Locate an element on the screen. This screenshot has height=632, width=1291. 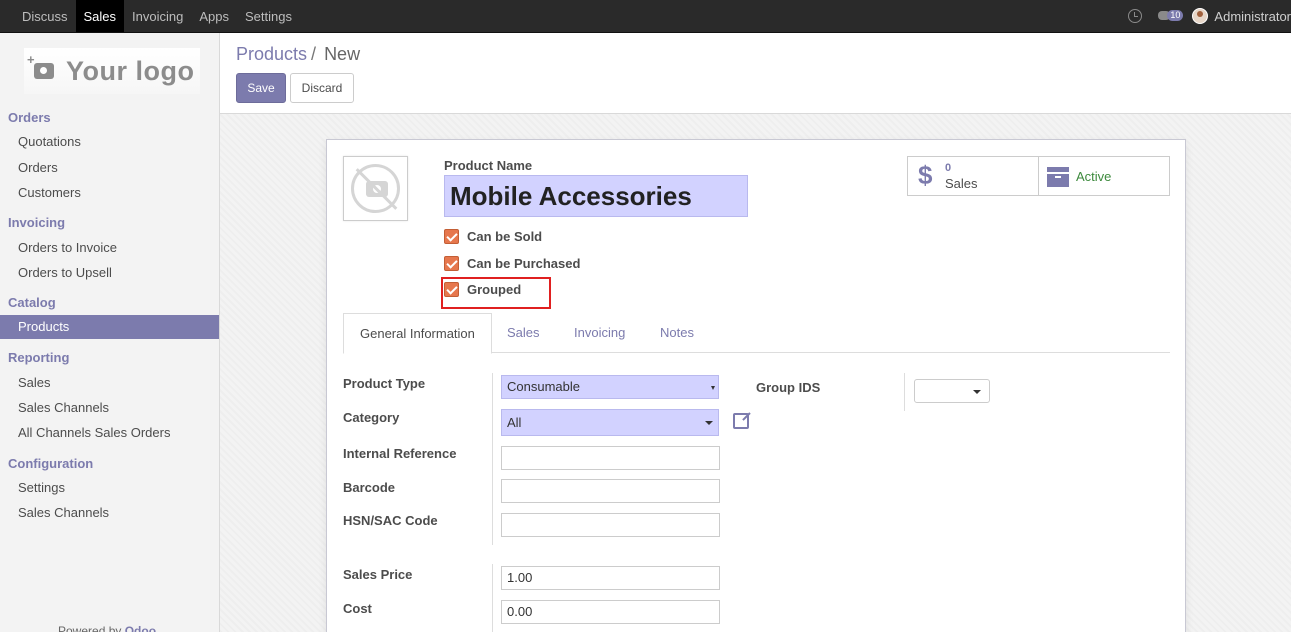
save-button: Save is located at coordinates (261, 88).